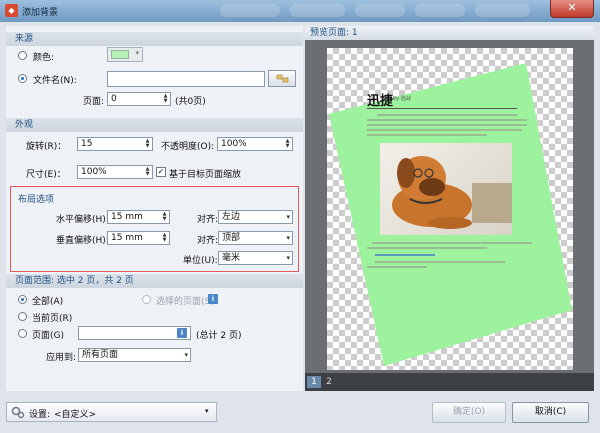 The width and height of the screenshot is (600, 433). What do you see at coordinates (154, 39) in the screenshot?
I see `source-header: 来源` at bounding box center [154, 39].